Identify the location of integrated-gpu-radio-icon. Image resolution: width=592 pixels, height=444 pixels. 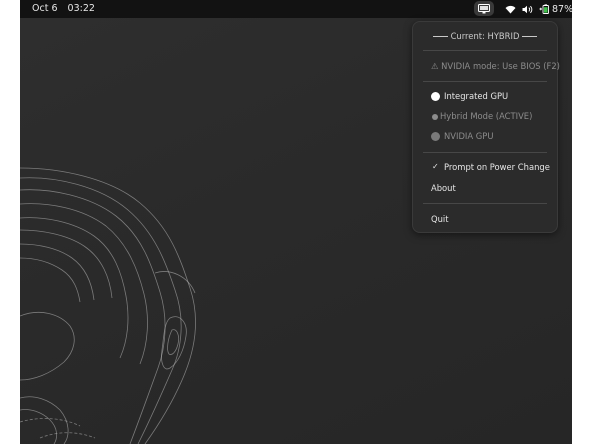
(435, 96).